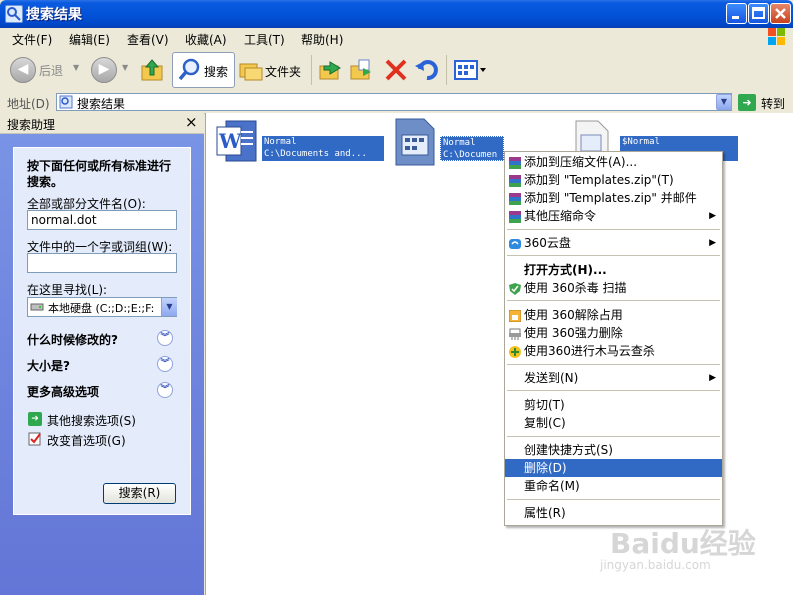 This screenshot has height=595, width=793. Describe the element at coordinates (280, 142) in the screenshot. I see `file-name: Normal` at that location.